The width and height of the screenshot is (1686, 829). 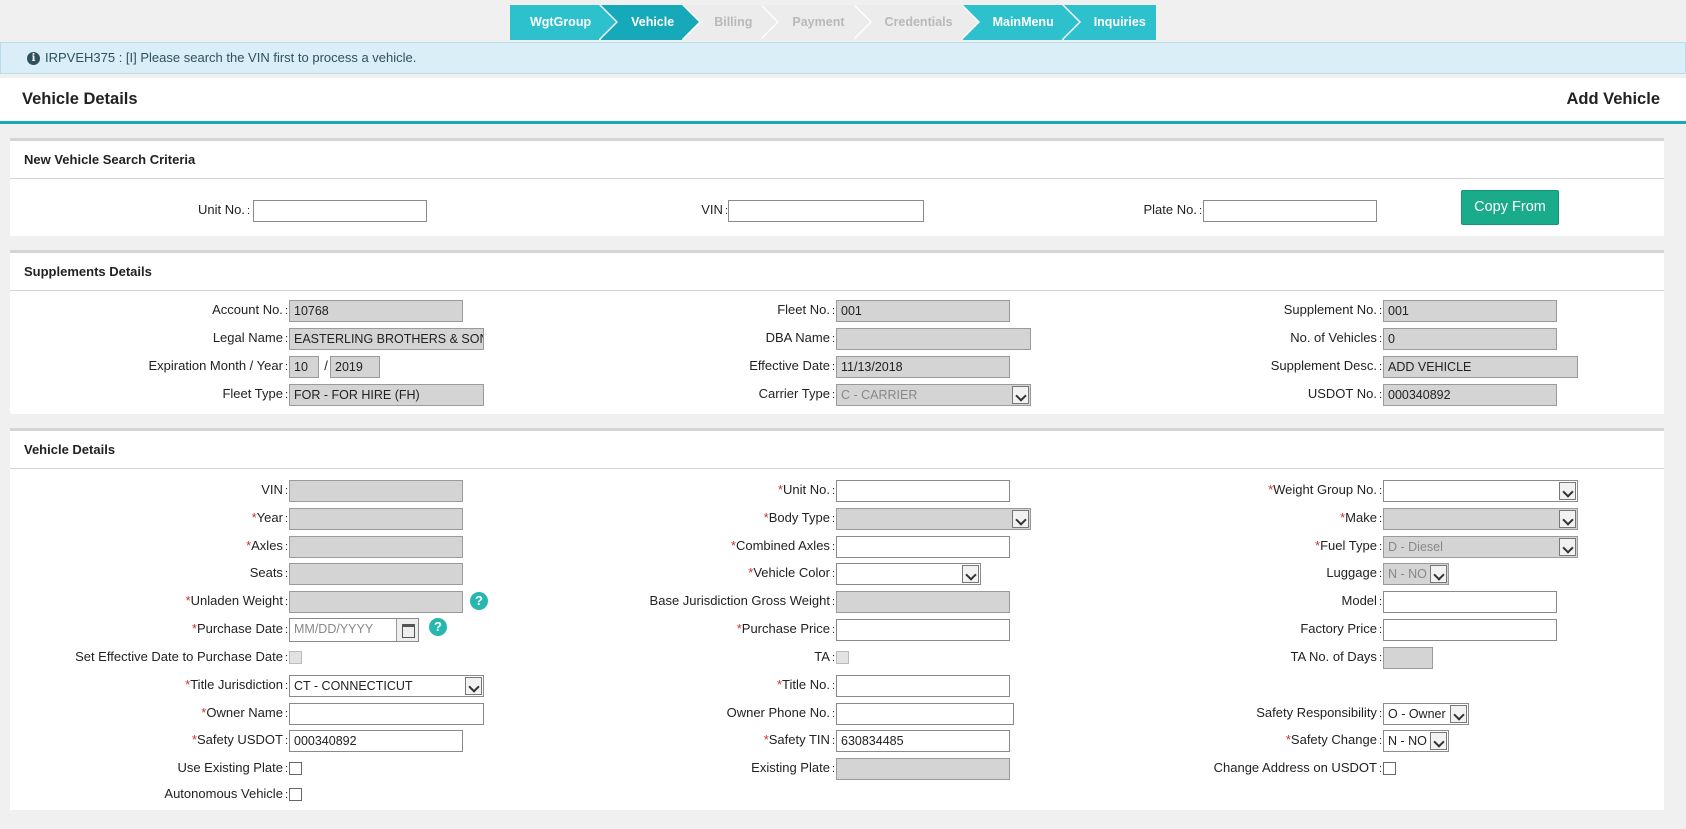 What do you see at coordinates (250, 337) in the screenshot?
I see `legal-name-label: Legal Name:` at bounding box center [250, 337].